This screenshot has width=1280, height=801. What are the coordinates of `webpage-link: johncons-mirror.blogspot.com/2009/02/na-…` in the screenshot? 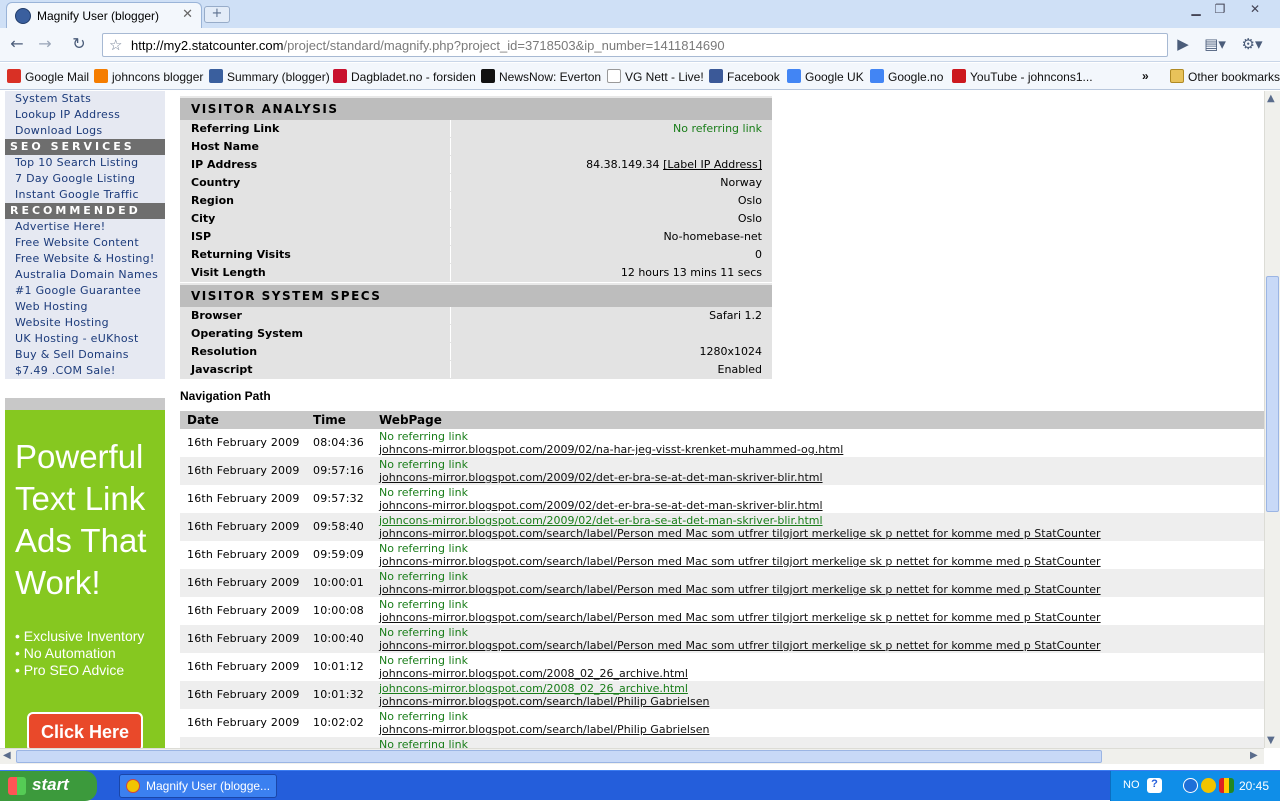 It's located at (611, 449).